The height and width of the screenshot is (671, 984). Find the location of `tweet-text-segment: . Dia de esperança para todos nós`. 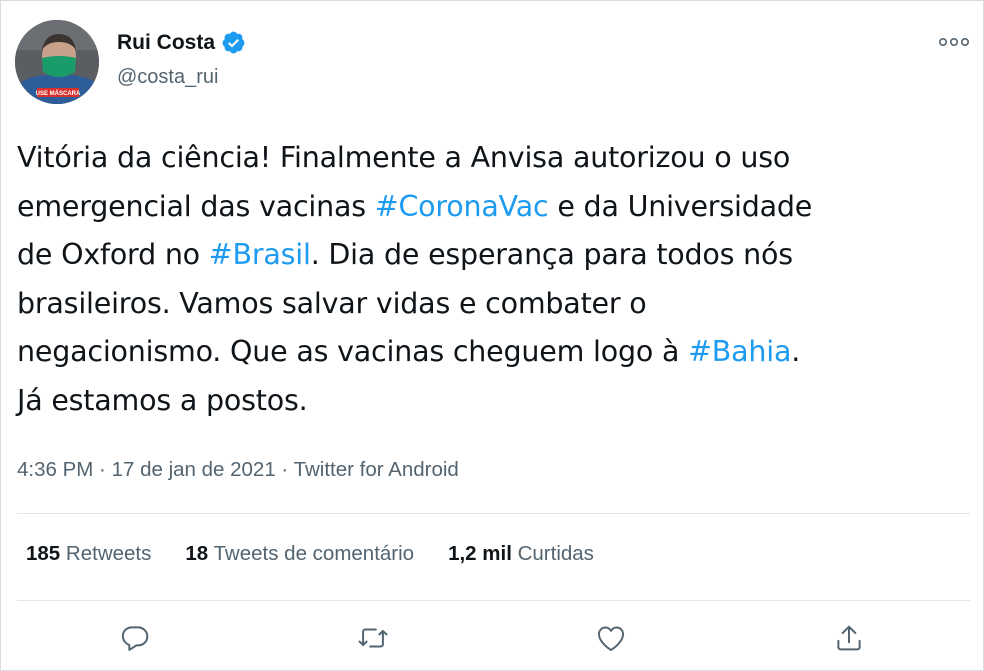

tweet-text-segment: . Dia de esperança para todos nós is located at coordinates (551, 254).